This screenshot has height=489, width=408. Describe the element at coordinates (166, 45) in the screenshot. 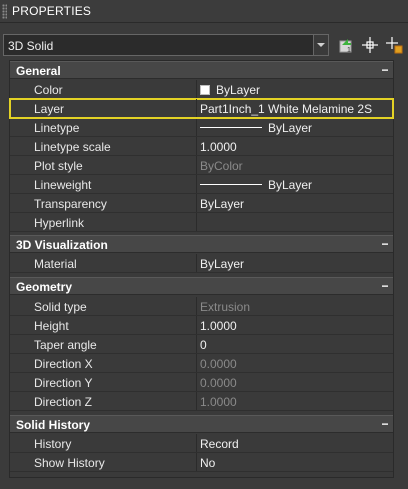

I see `object-type-dropdown: 3D Solid` at that location.